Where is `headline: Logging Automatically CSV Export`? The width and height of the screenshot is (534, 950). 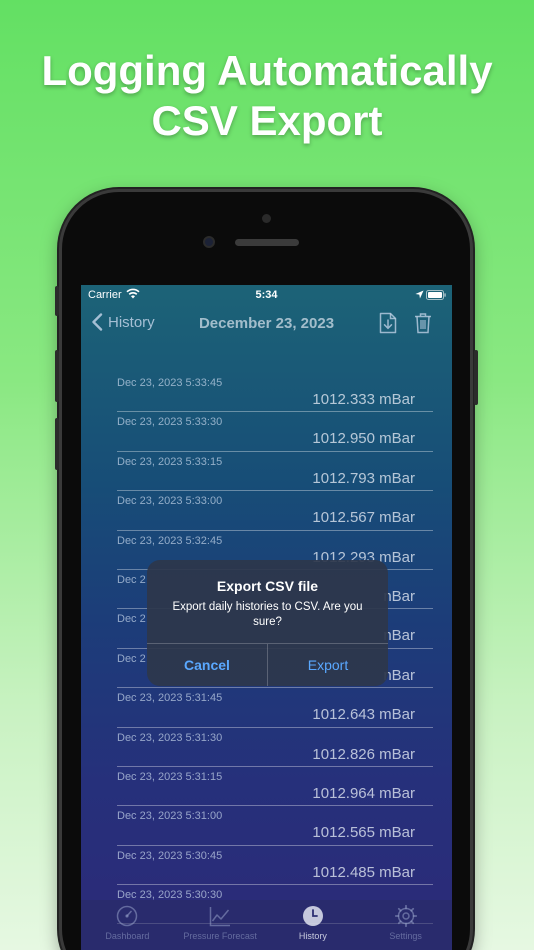
headline: Logging Automatically CSV Export is located at coordinates (267, 96).